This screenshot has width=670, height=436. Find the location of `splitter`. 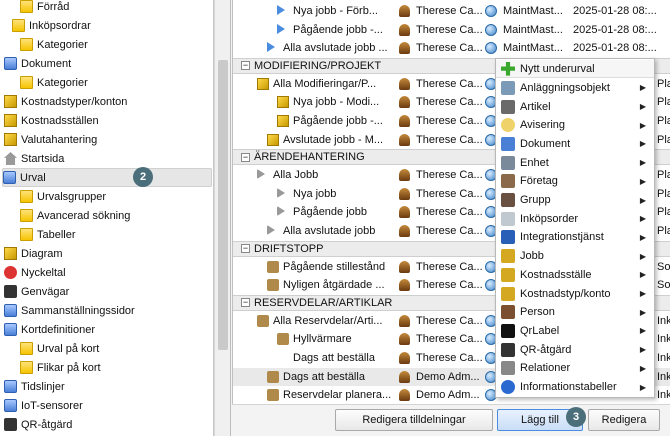

splitter is located at coordinates (230, 218).